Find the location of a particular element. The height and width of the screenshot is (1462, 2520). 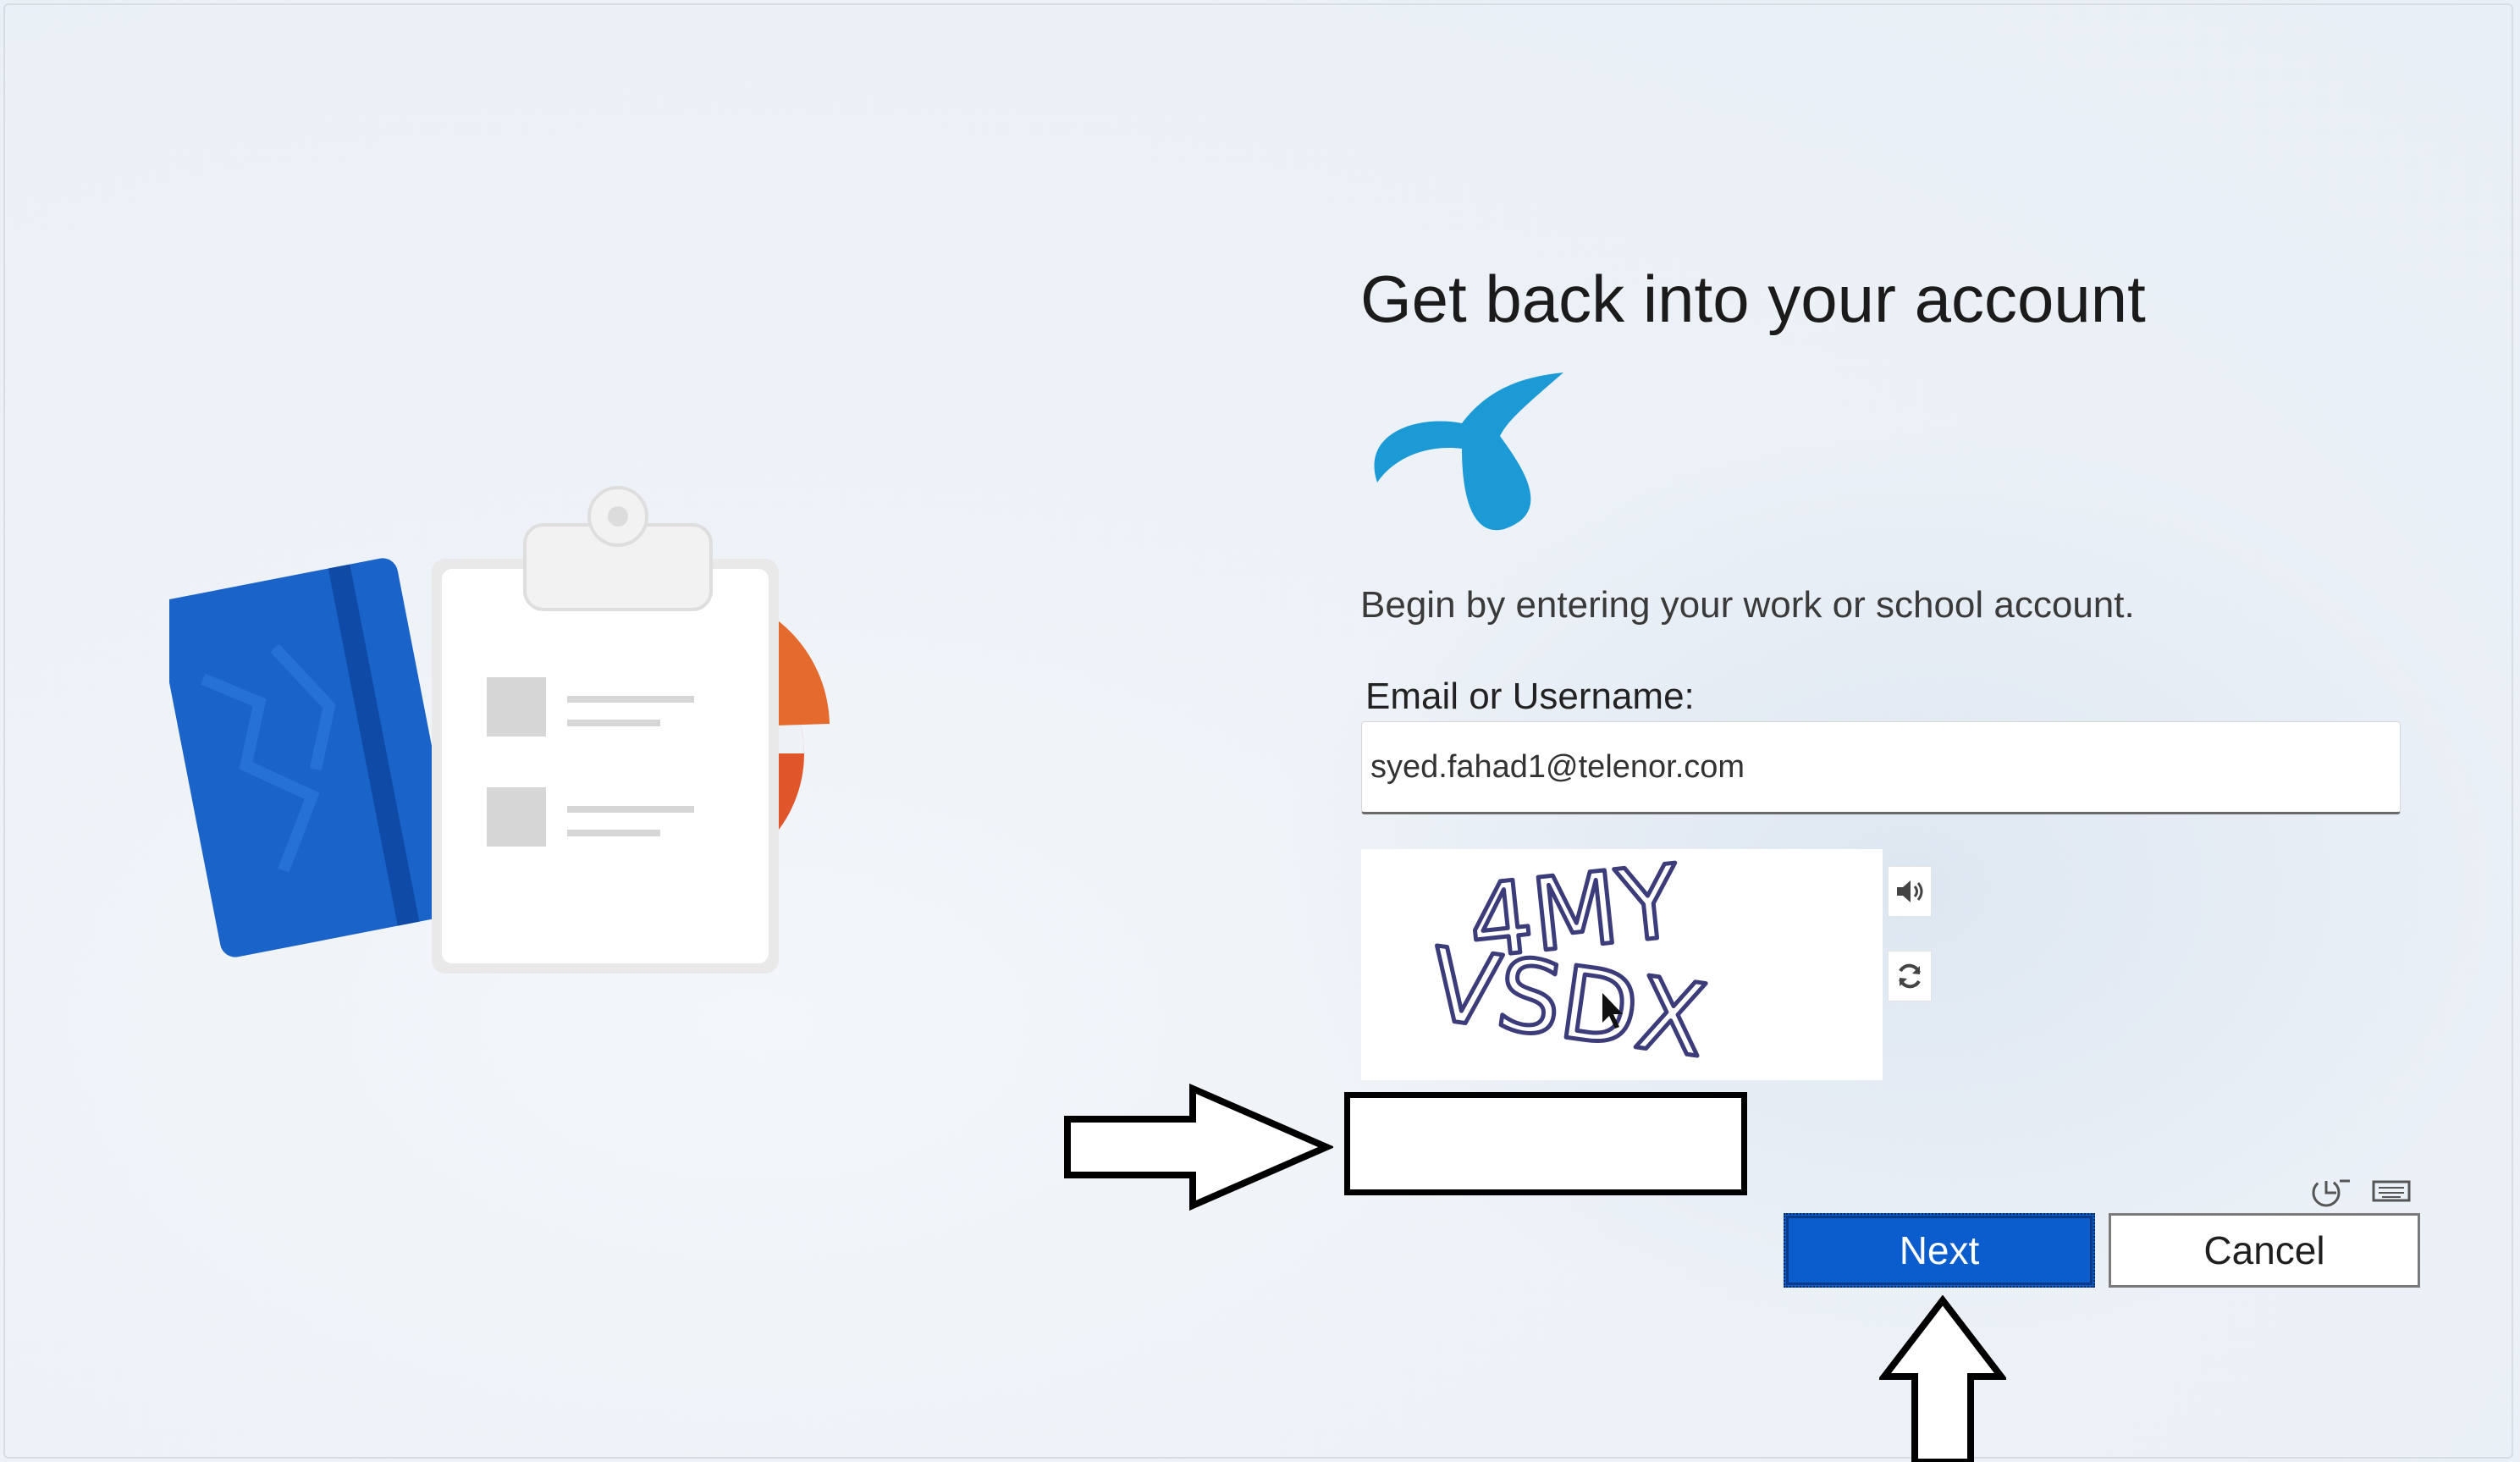

accessibility-icon is located at coordinates (2331, 1192).